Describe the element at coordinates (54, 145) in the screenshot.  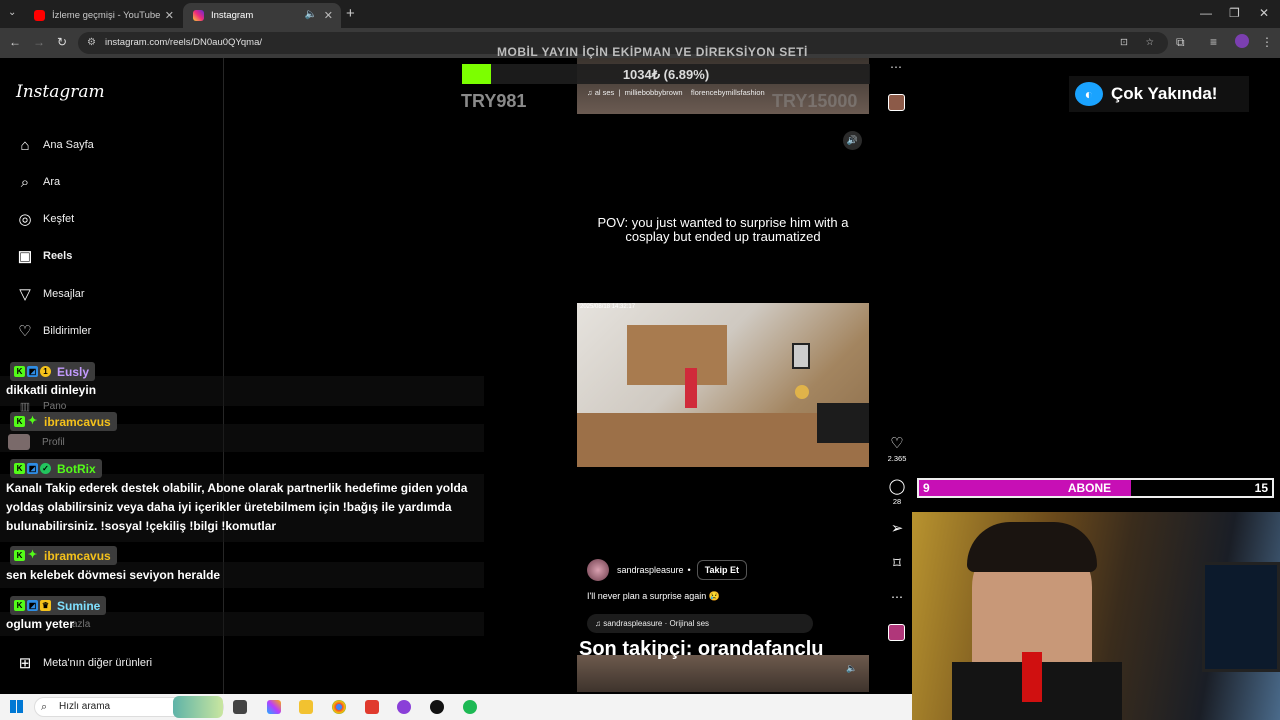
I see `sidebar-item-home: ⌂ Ana Sayfa` at that location.